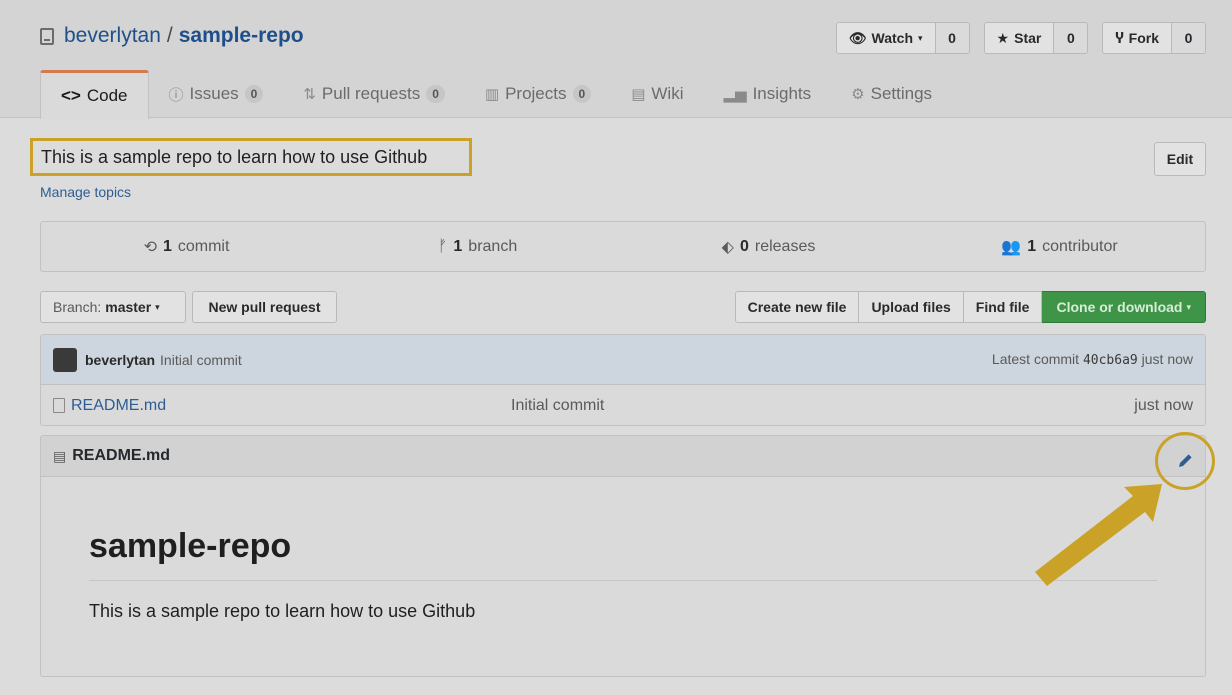 The width and height of the screenshot is (1232, 695). What do you see at coordinates (1119, 307) in the screenshot?
I see `clone-download-label: Clone or download` at bounding box center [1119, 307].